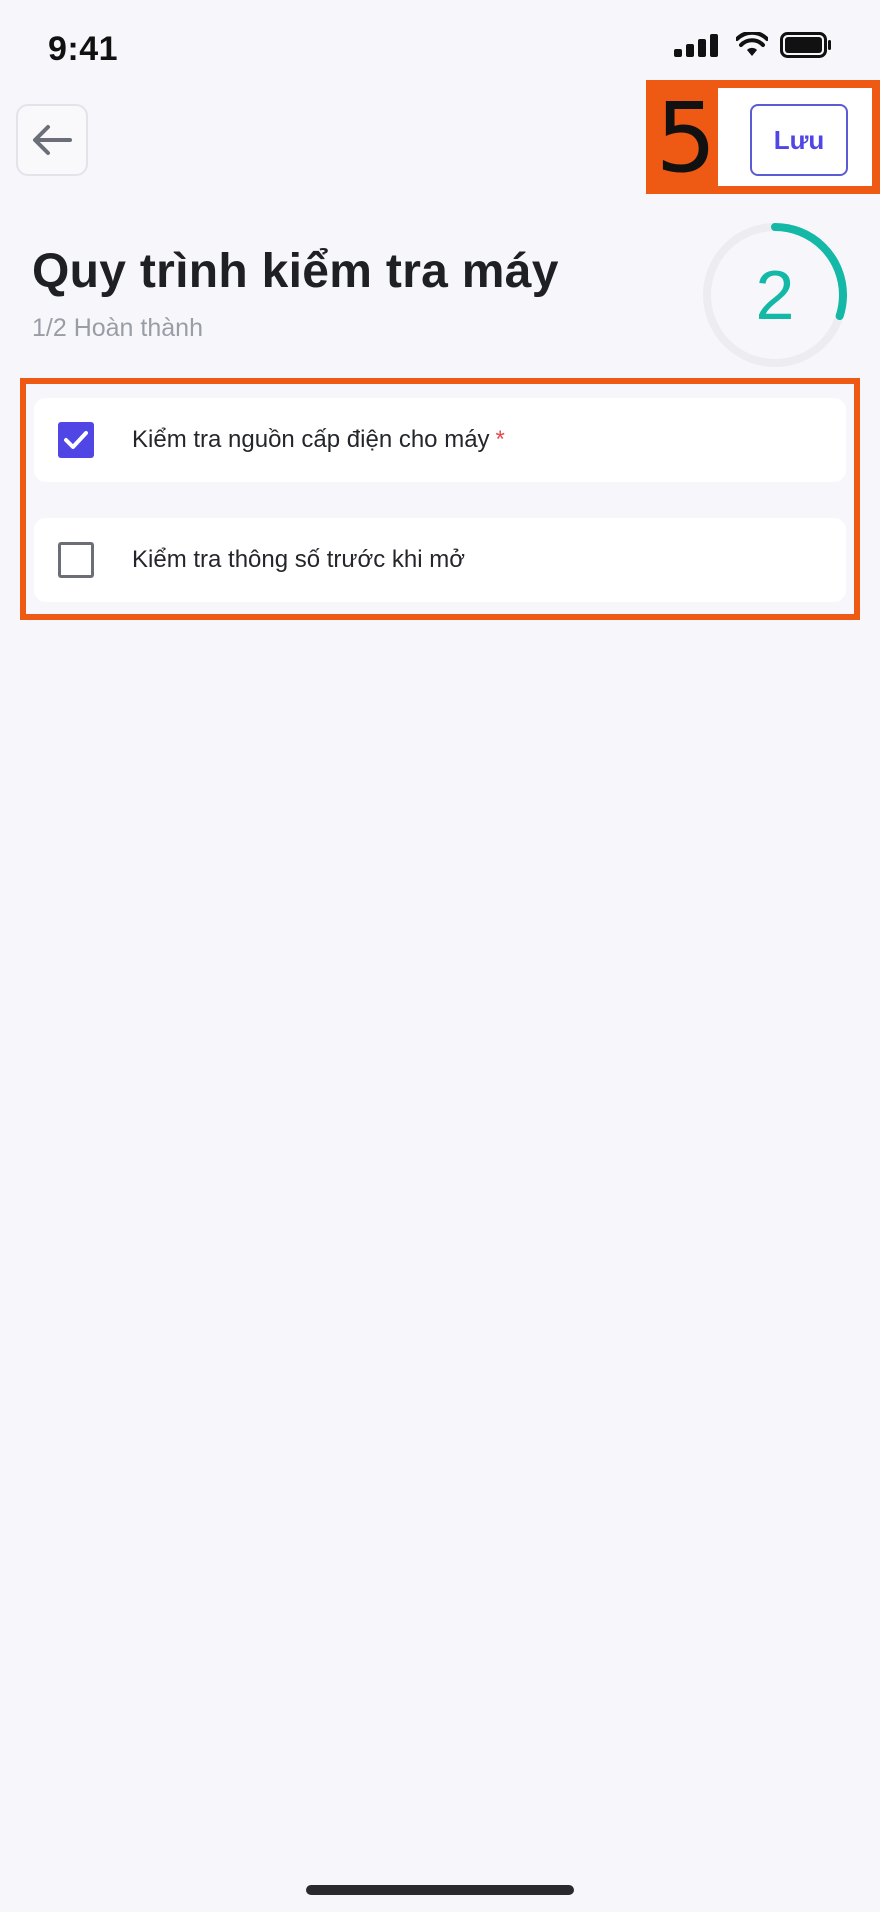 Image resolution: width=880 pixels, height=1912 pixels. I want to click on item-label-text: Kiểm tra thông số trước khi mở, so click(298, 559).